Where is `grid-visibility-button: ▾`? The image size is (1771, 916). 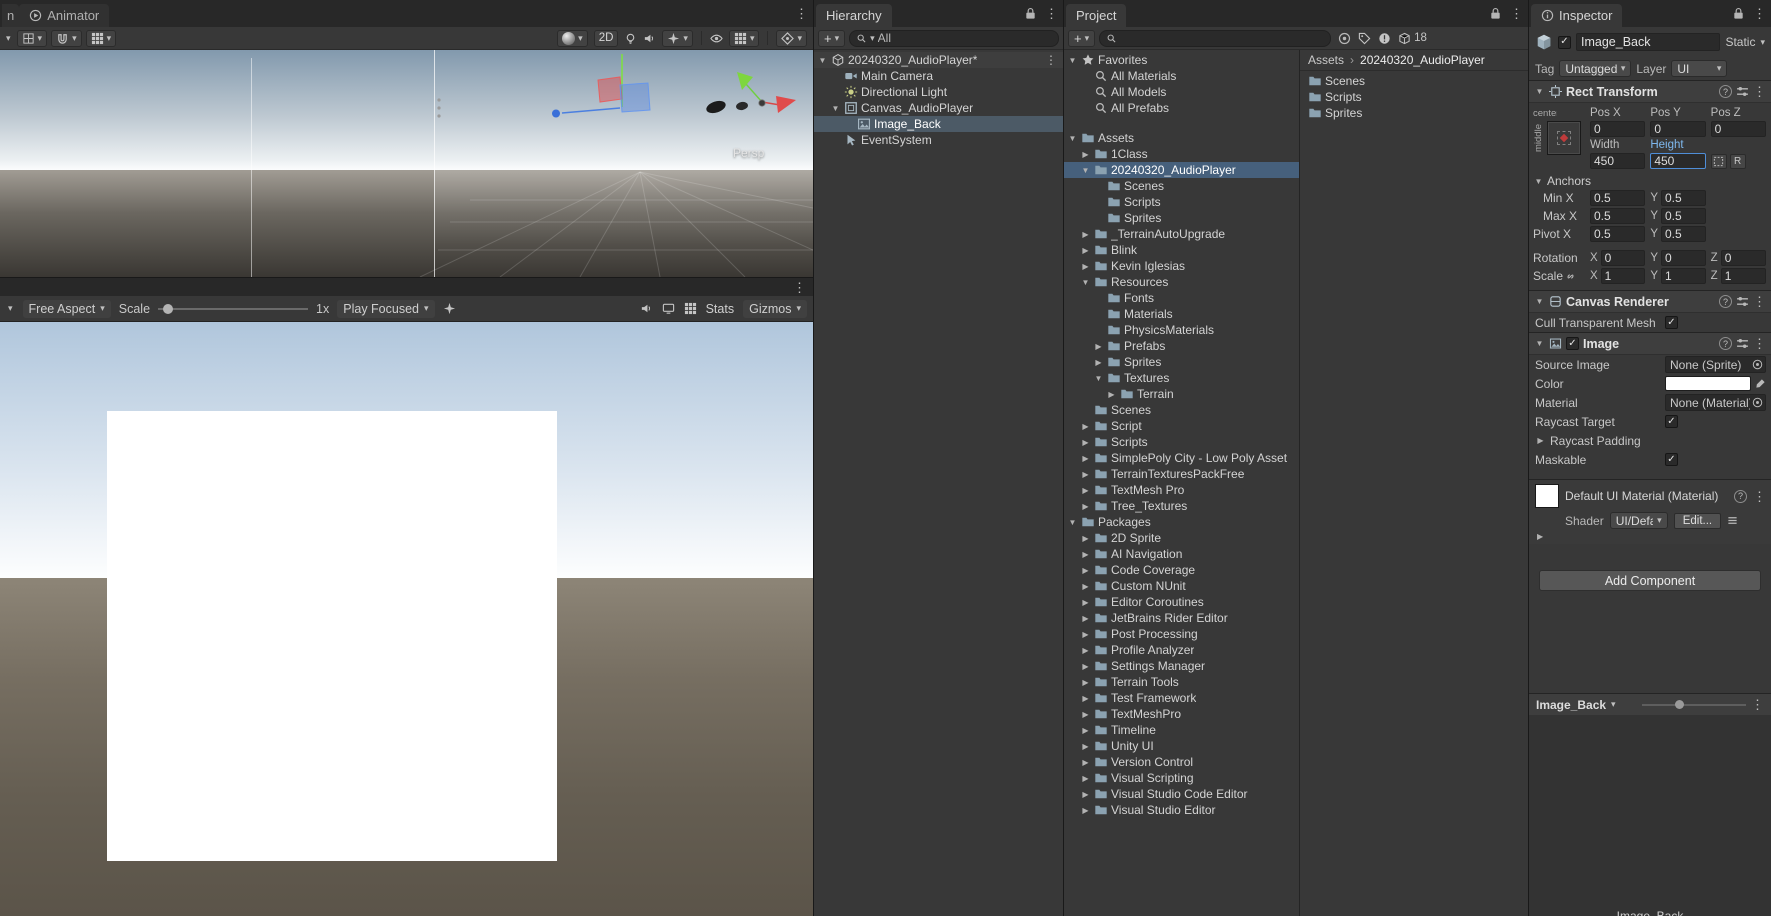 grid-visibility-button: ▾ is located at coordinates (744, 38).